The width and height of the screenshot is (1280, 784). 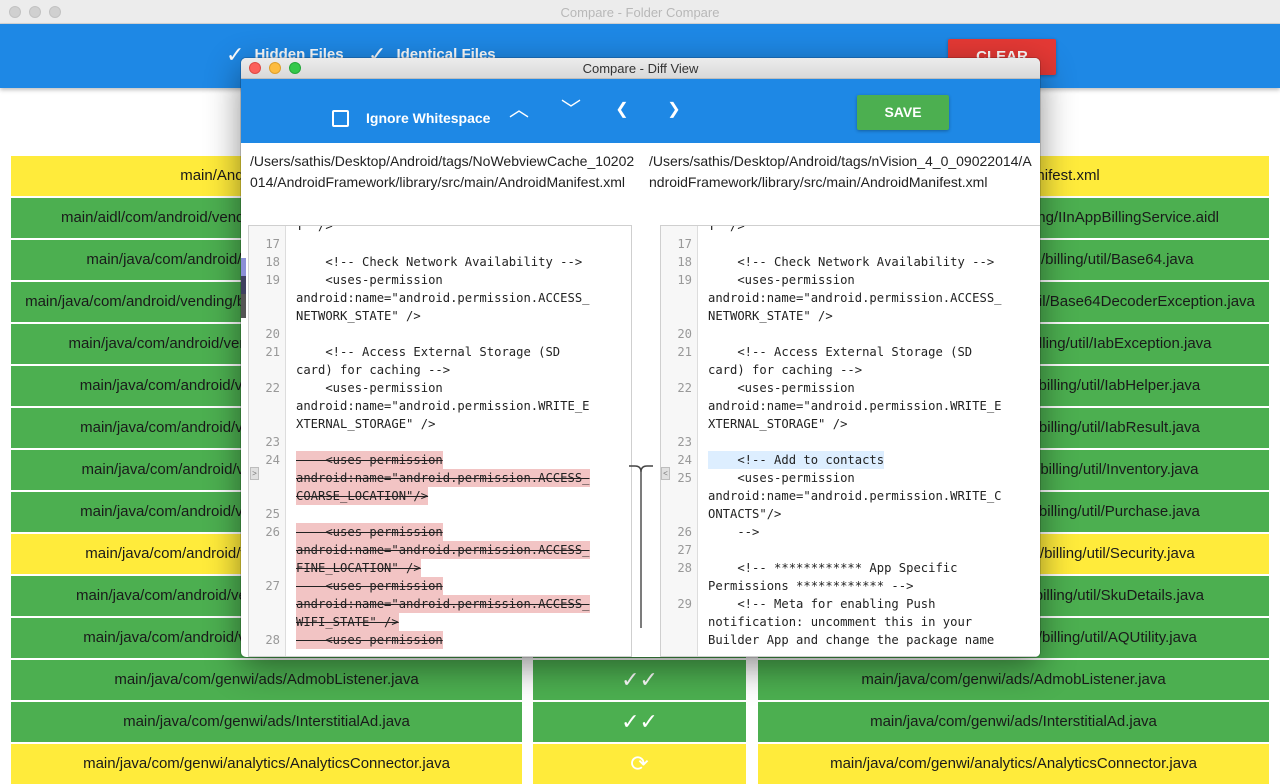 I want to click on code-line: android:name="android.permission.WRITE_C, so click(x=850, y=496).